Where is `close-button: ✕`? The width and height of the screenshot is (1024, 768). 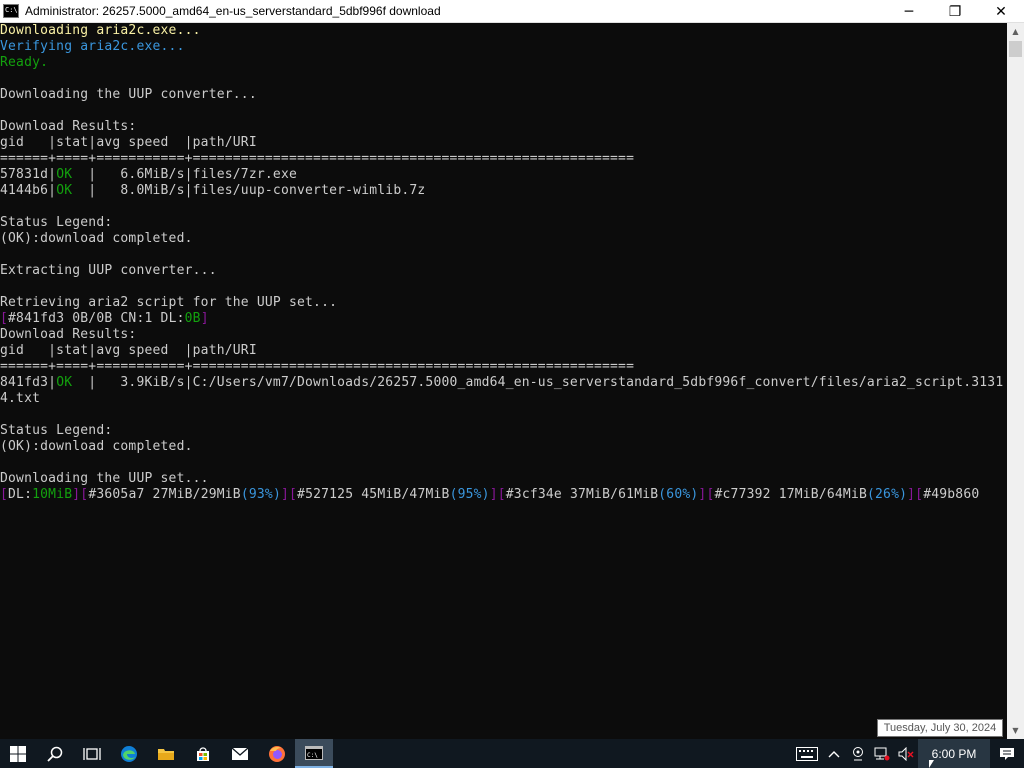 close-button: ✕ is located at coordinates (1001, 11).